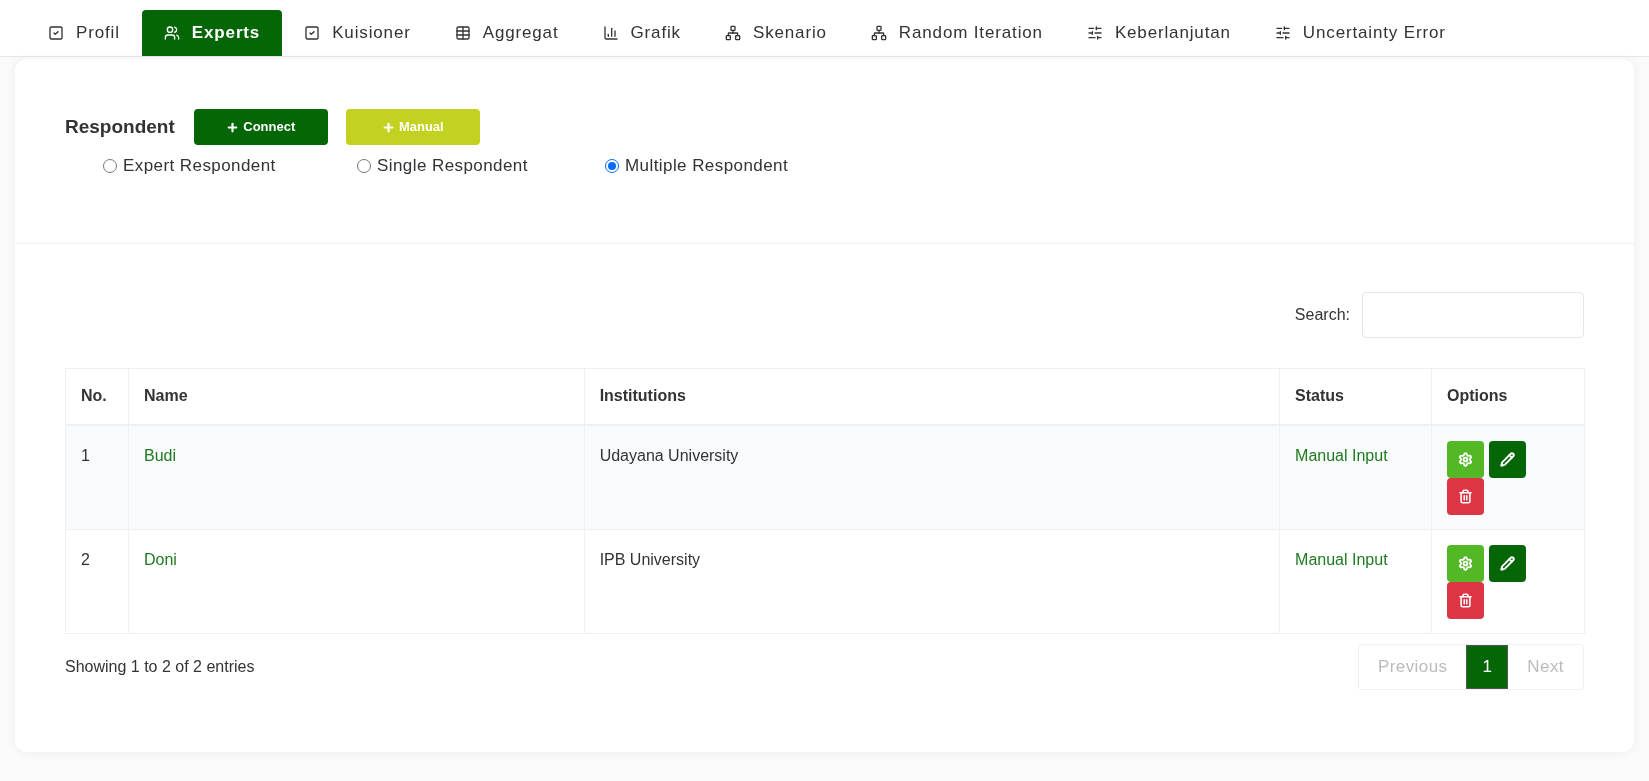 This screenshot has height=781, width=1649. I want to click on tab: Kuisioner, so click(357, 33).